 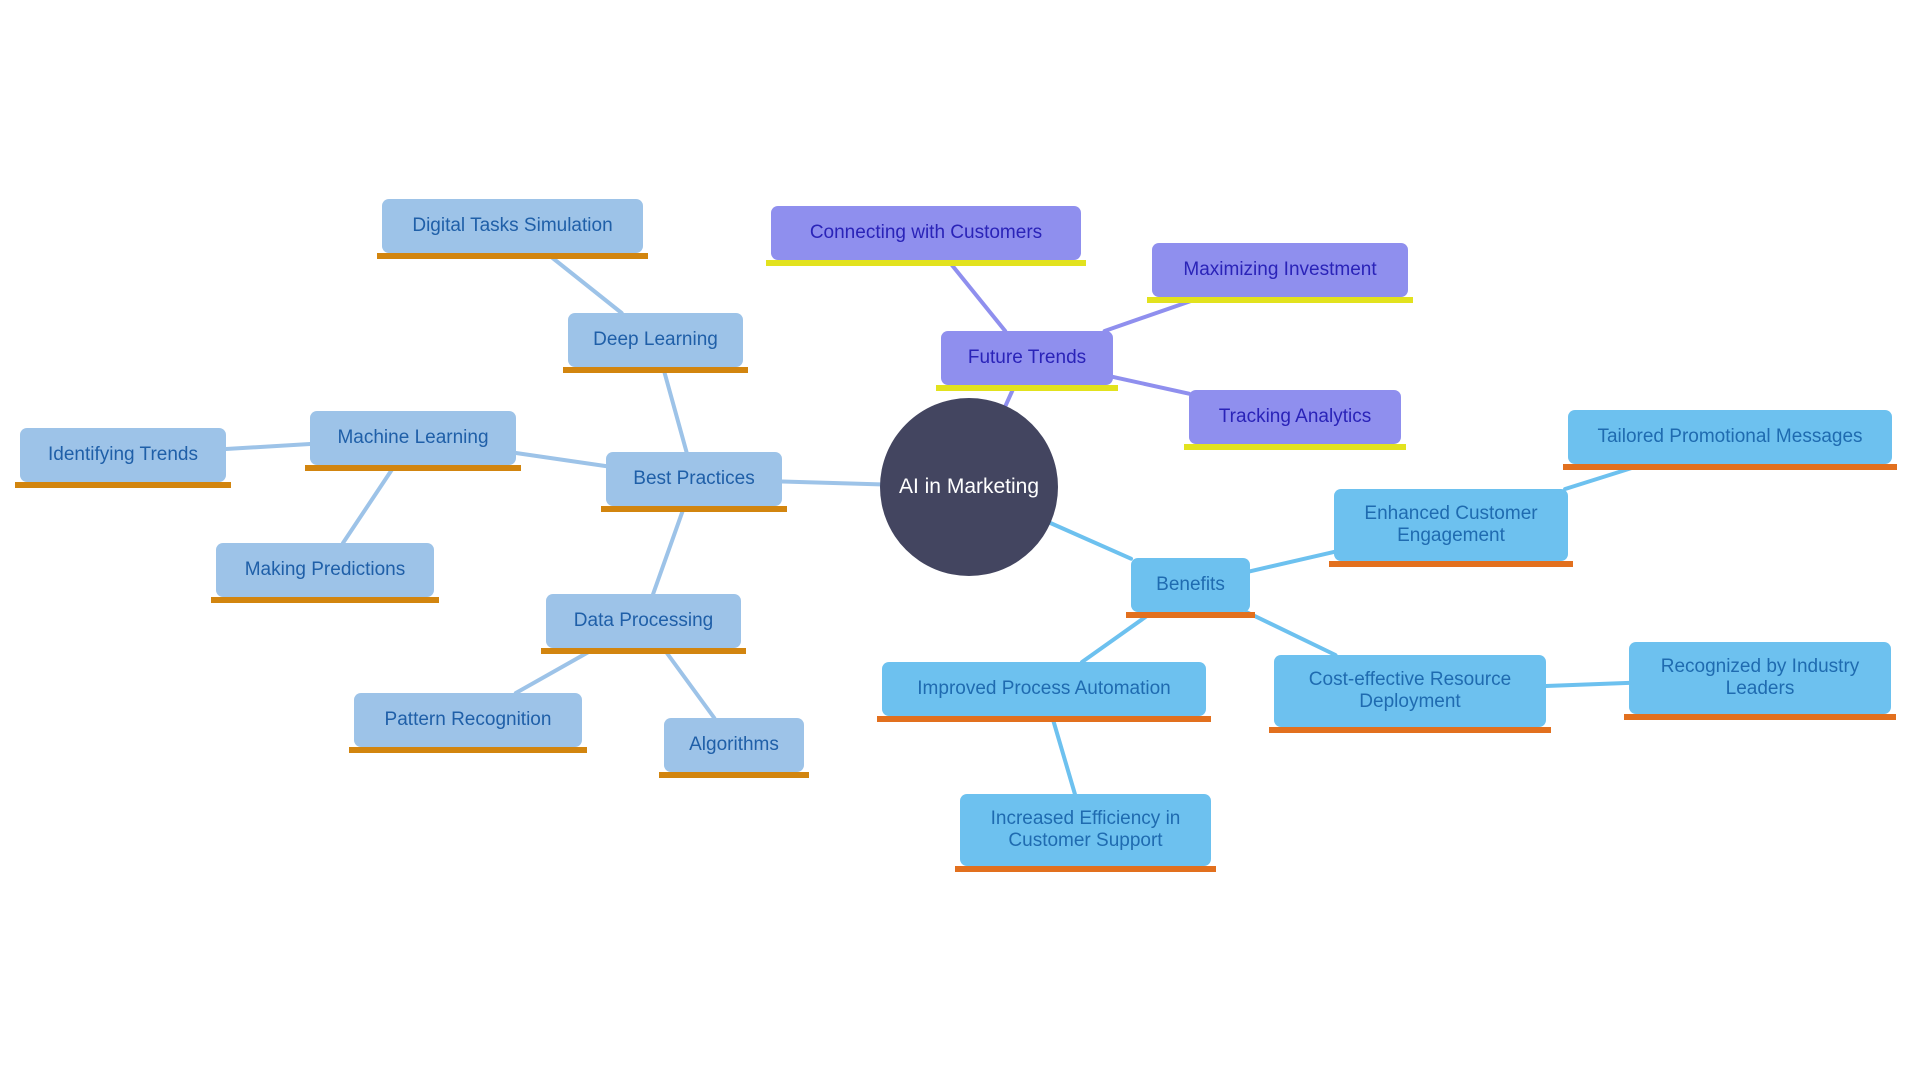 What do you see at coordinates (1295, 420) in the screenshot?
I see `mindmap-node-tracking: Tracking Analytics` at bounding box center [1295, 420].